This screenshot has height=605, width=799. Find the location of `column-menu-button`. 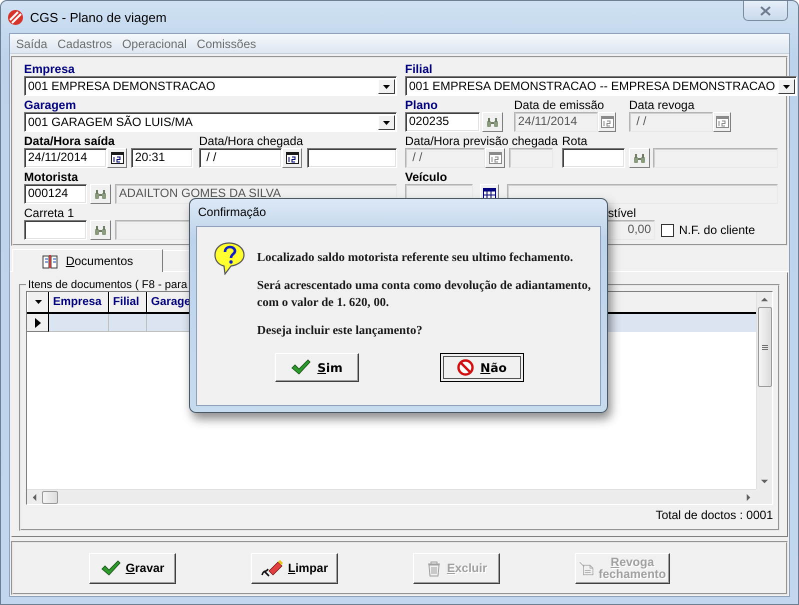

column-menu-button is located at coordinates (38, 302).